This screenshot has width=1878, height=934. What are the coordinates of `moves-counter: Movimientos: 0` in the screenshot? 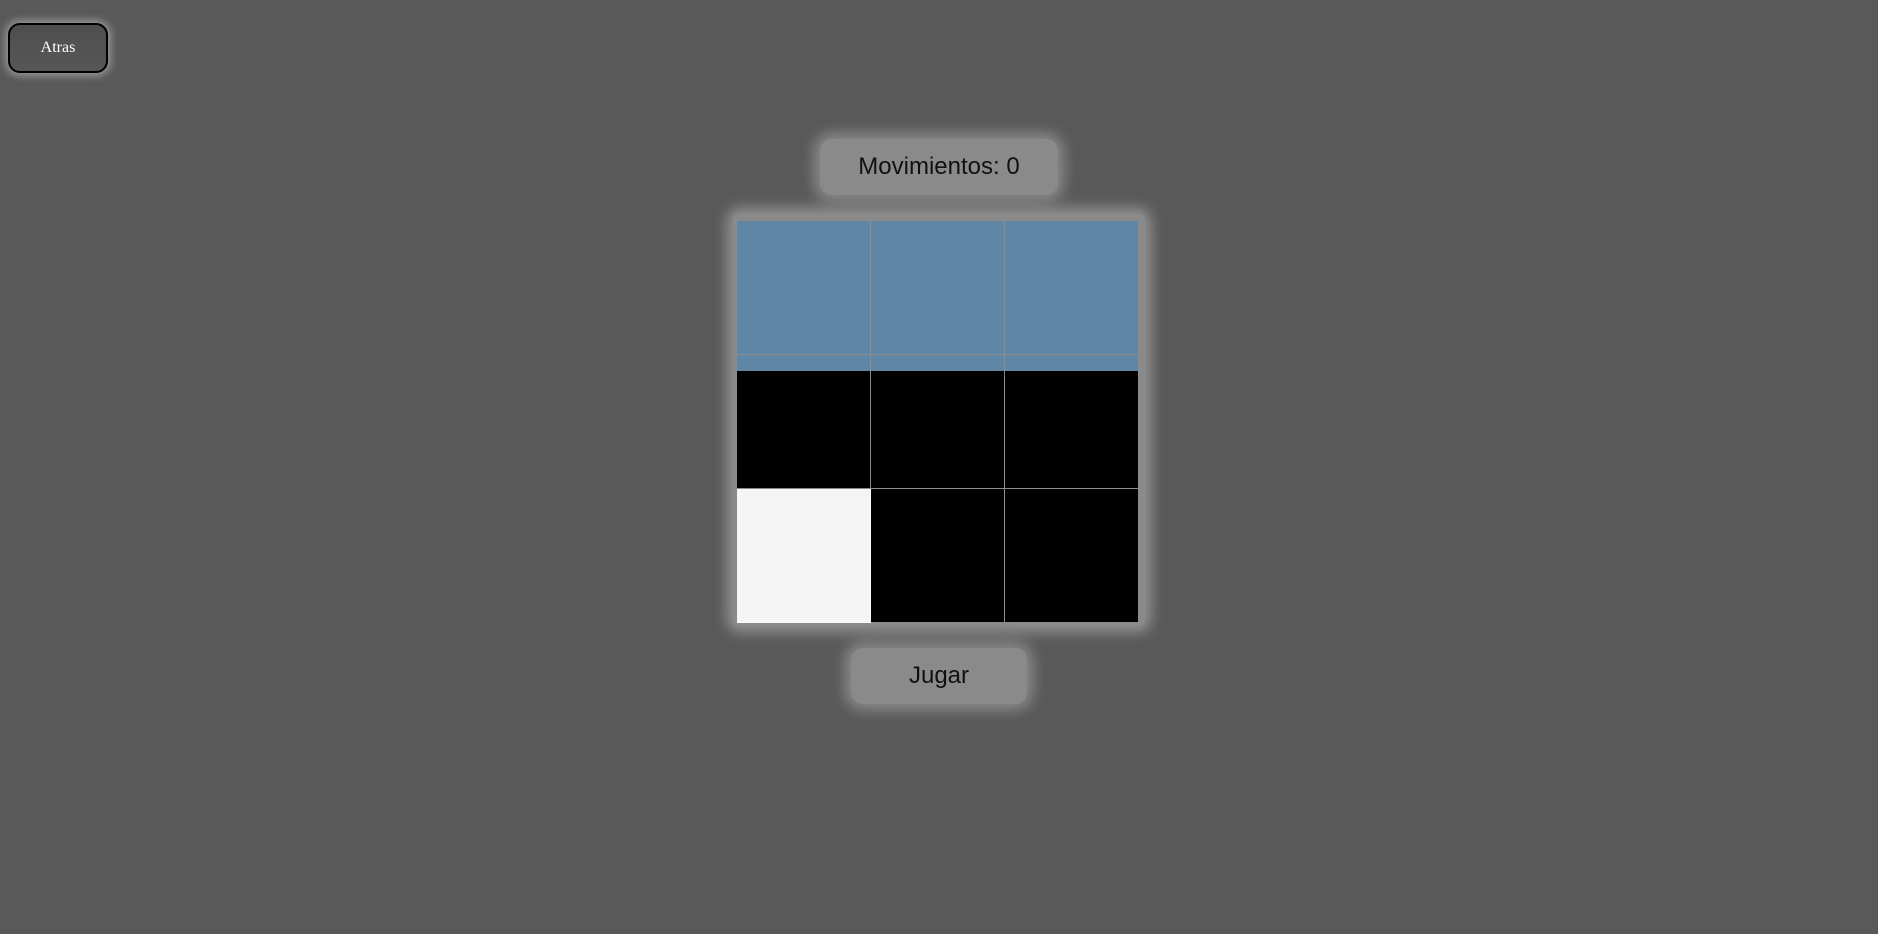 It's located at (939, 167).